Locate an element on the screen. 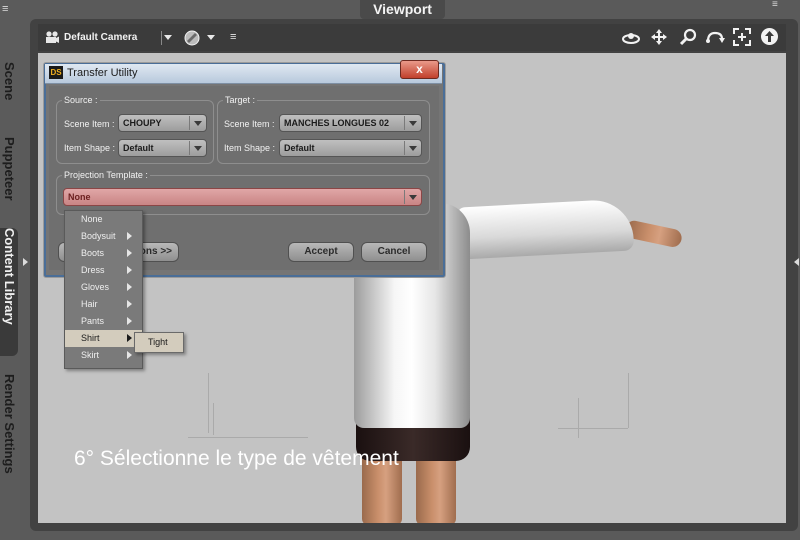 Image resolution: width=800 pixels, height=540 pixels. target-scene-item-value: MANCHES LONGUES 02 is located at coordinates (337, 123).